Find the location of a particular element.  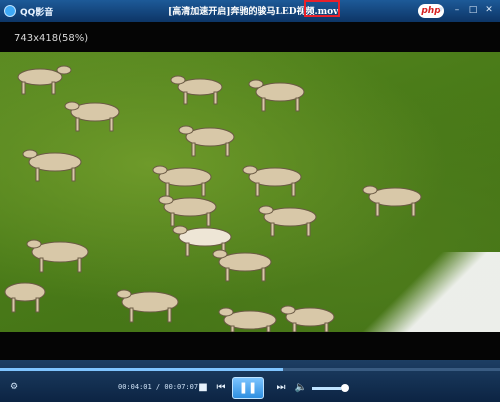

control-bar: ⚙ 00:04:01 / 00:07:07 ■ ⏮ ❚❚ ⏭ 🔈 is located at coordinates (250, 381).